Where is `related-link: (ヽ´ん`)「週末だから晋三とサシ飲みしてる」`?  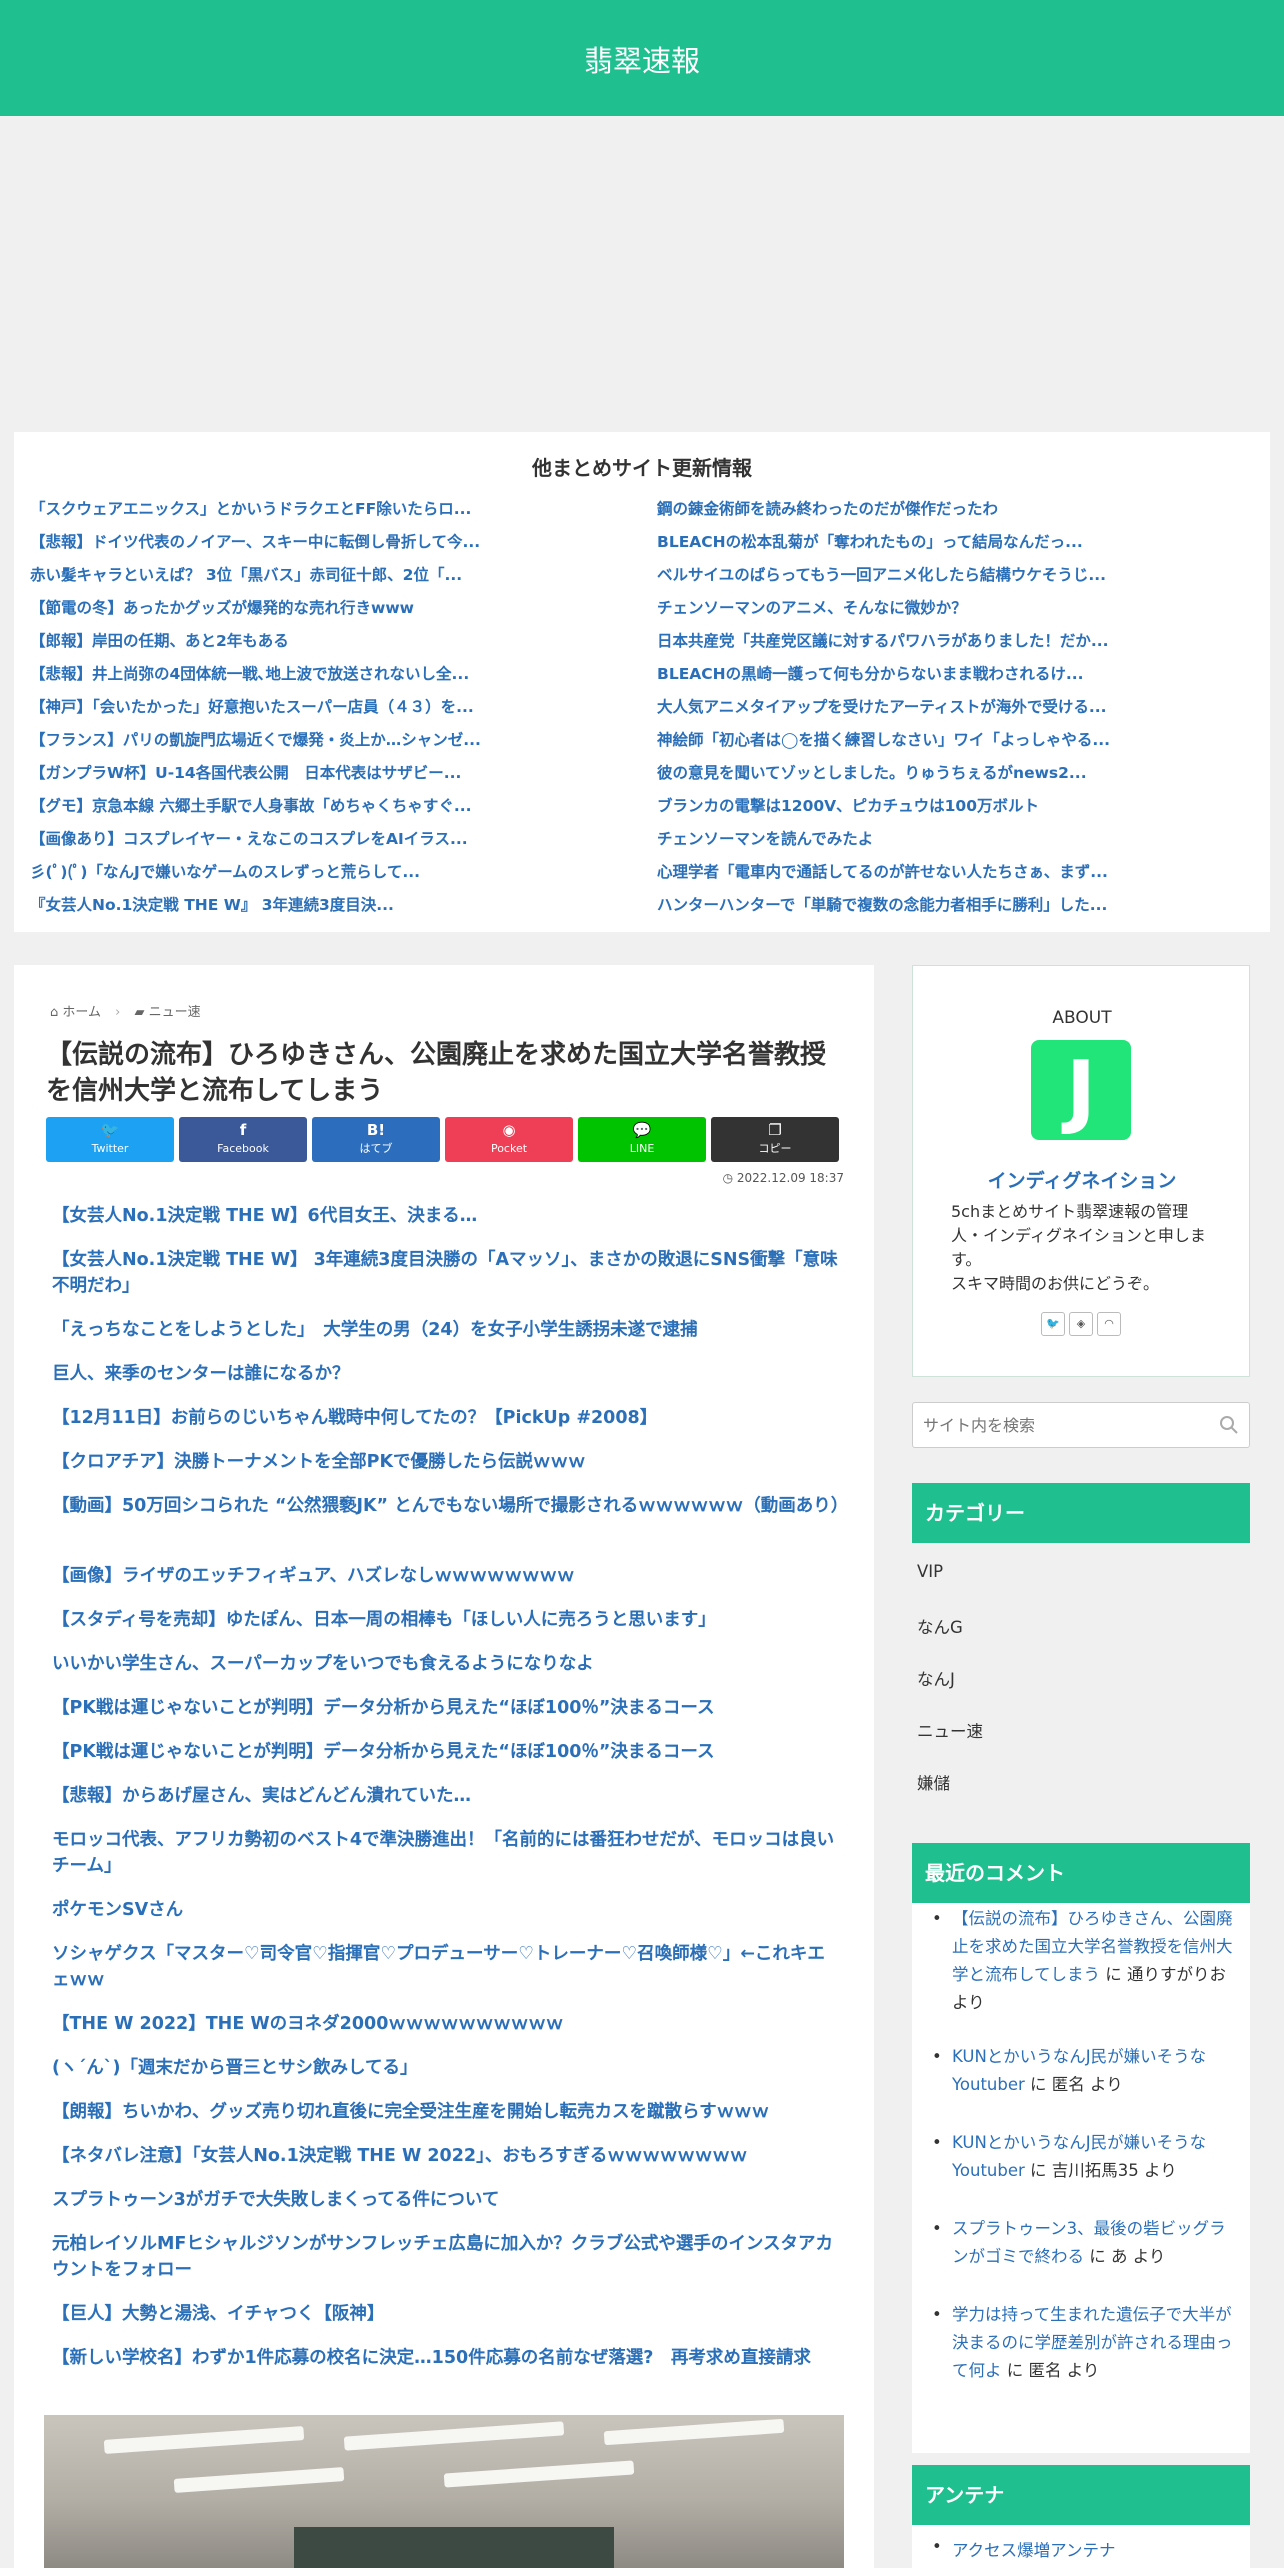 related-link: (ヽ´ん`)「週末だから晋三とサシ飲みしてる」 is located at coordinates (447, 2068).